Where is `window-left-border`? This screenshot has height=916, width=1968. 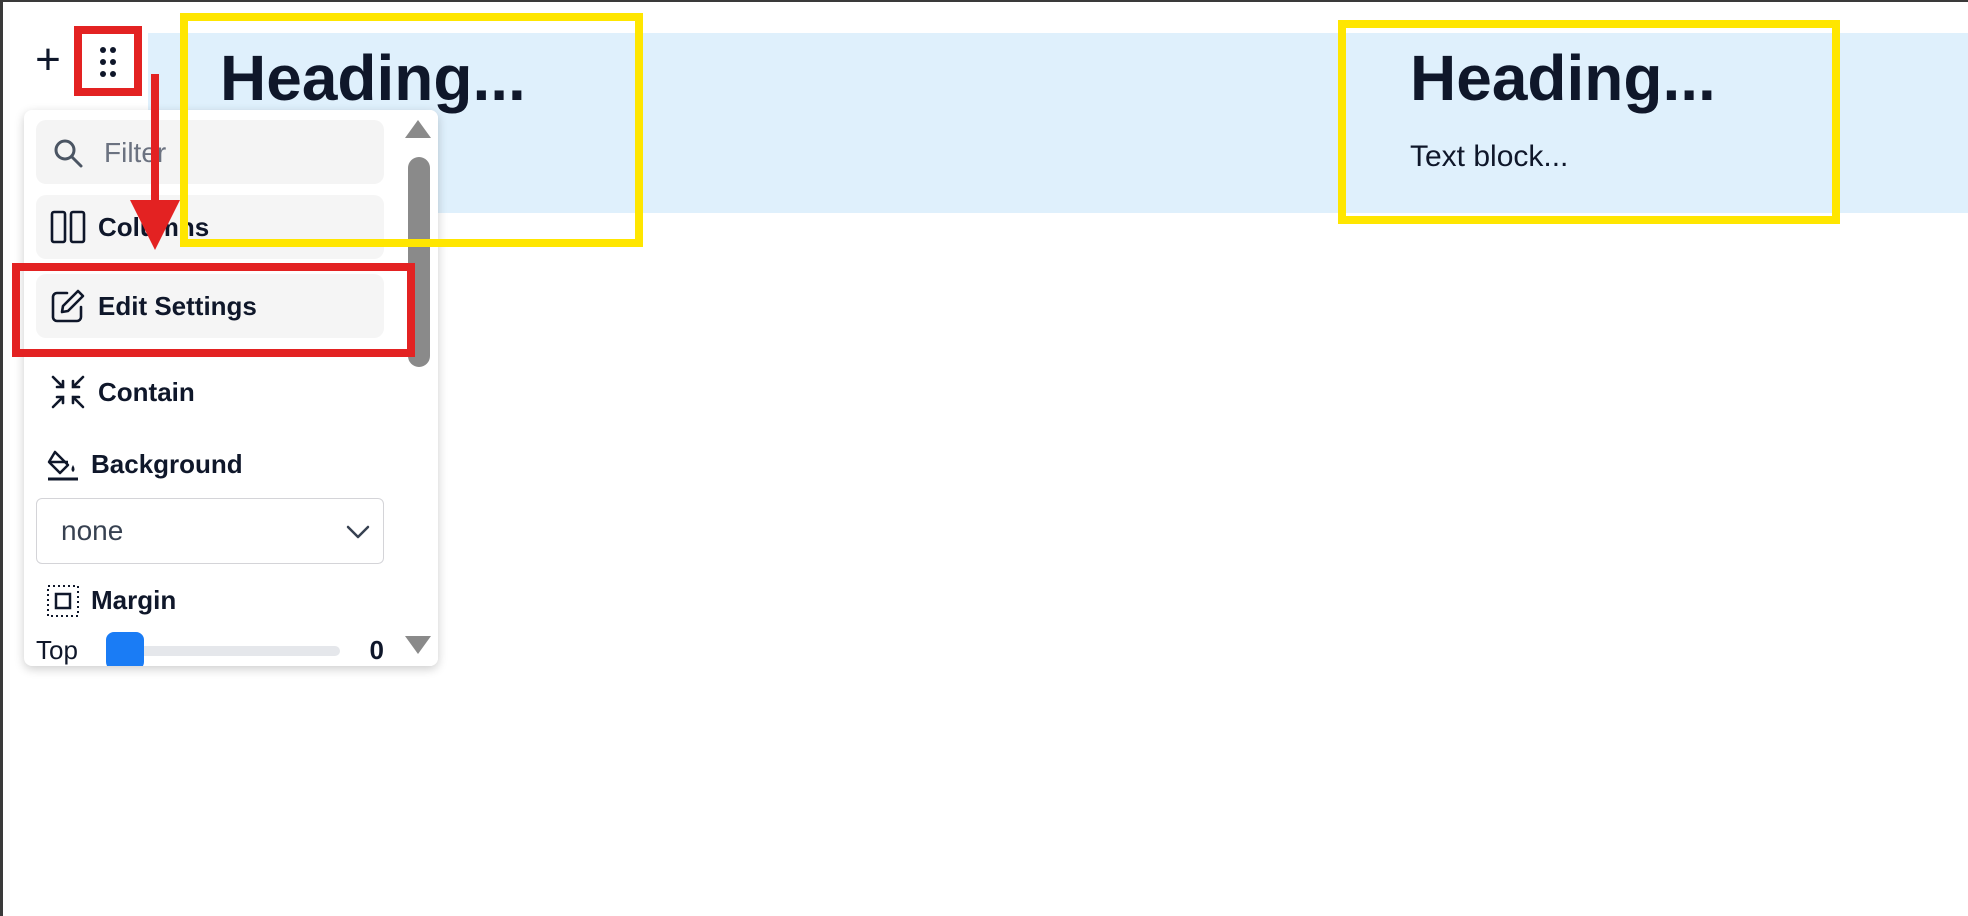 window-left-border is located at coordinates (1, 458).